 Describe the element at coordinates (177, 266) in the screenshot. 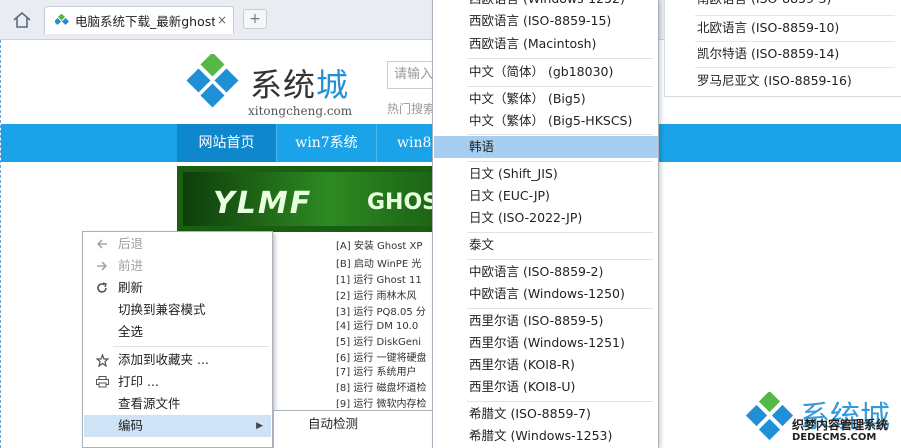

I see `context-menu-item-forward: 前进` at that location.